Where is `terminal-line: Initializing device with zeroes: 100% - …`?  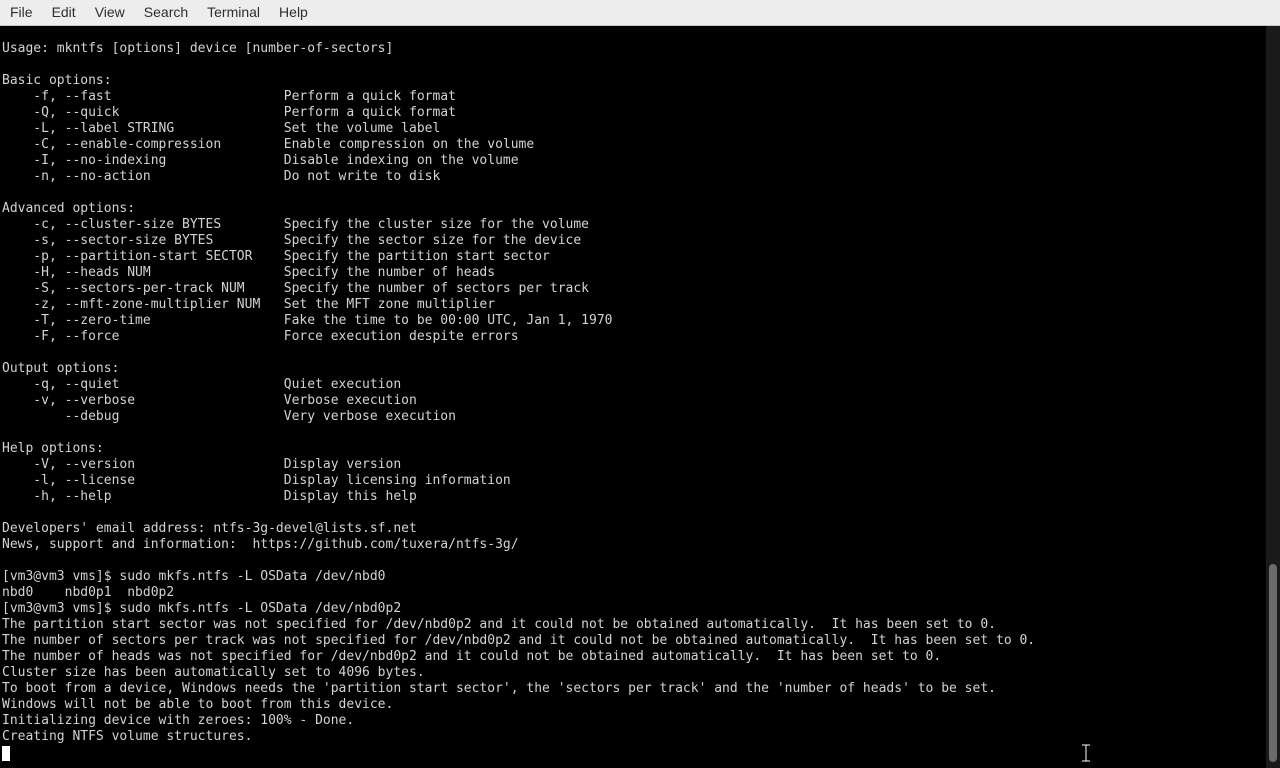
terminal-line: Initializing device with zeroes: 100% - … is located at coordinates (178, 720).